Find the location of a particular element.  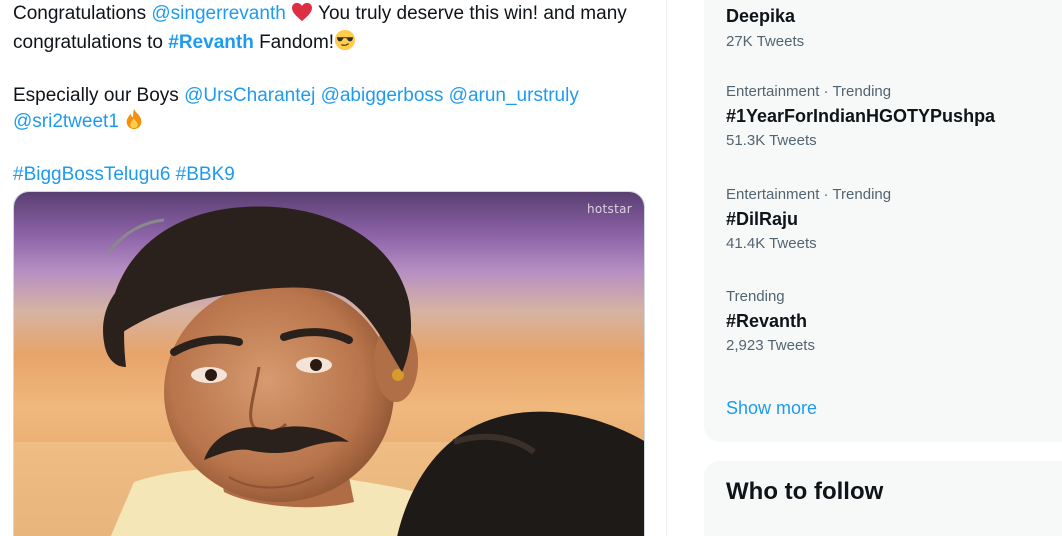

tweet-text-fragment: You truly deserve this win! and many is located at coordinates (470, 13).